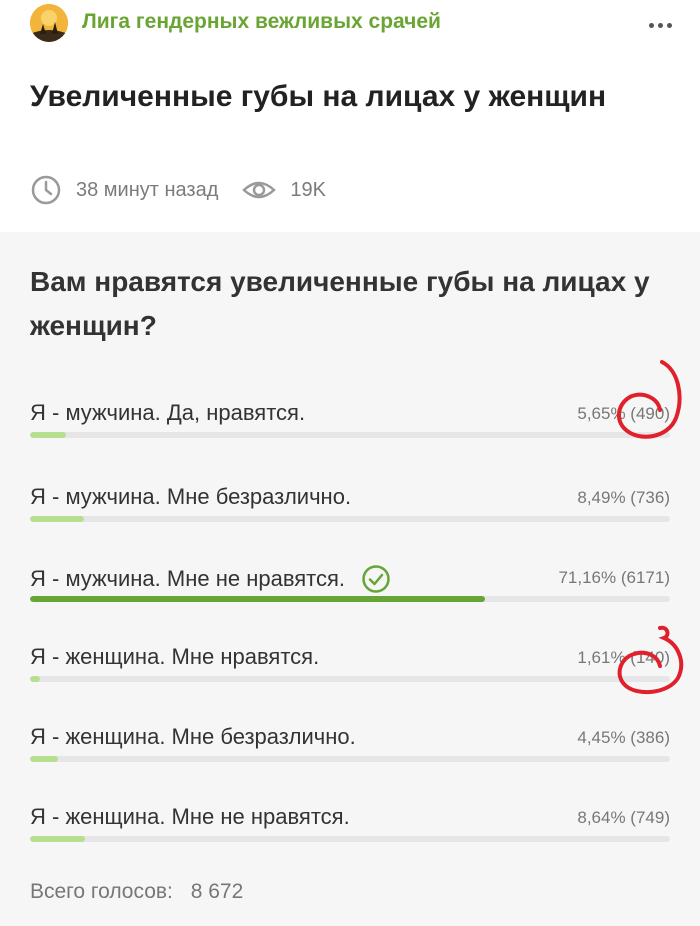  Describe the element at coordinates (623, 737) in the screenshot. I see `option-stats: 4,45% (386)` at that location.